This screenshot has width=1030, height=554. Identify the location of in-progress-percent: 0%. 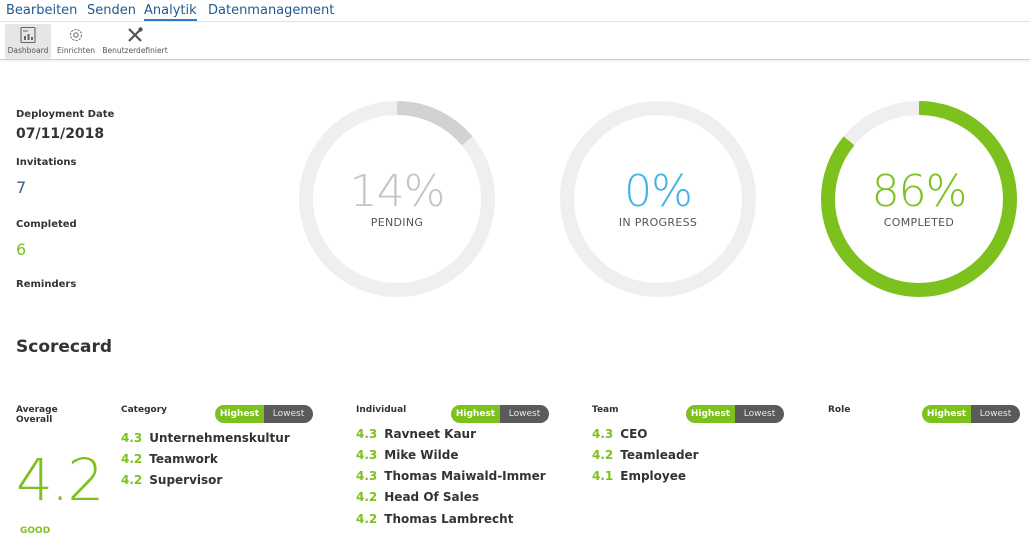
(658, 191).